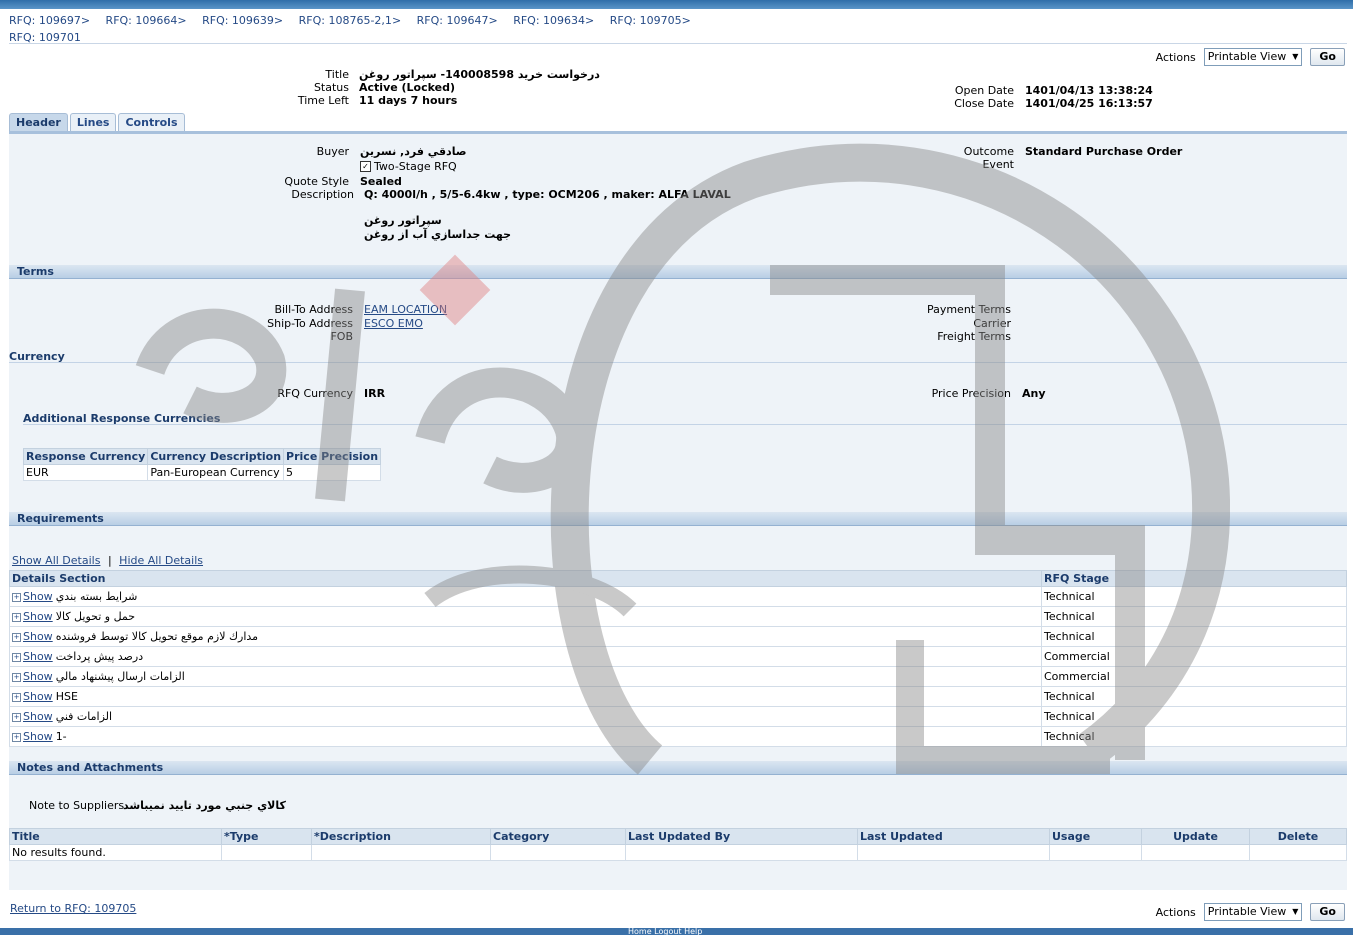 This screenshot has height=936, width=1353. What do you see at coordinates (115, 852) in the screenshot?
I see `empty-message: No results found.` at bounding box center [115, 852].